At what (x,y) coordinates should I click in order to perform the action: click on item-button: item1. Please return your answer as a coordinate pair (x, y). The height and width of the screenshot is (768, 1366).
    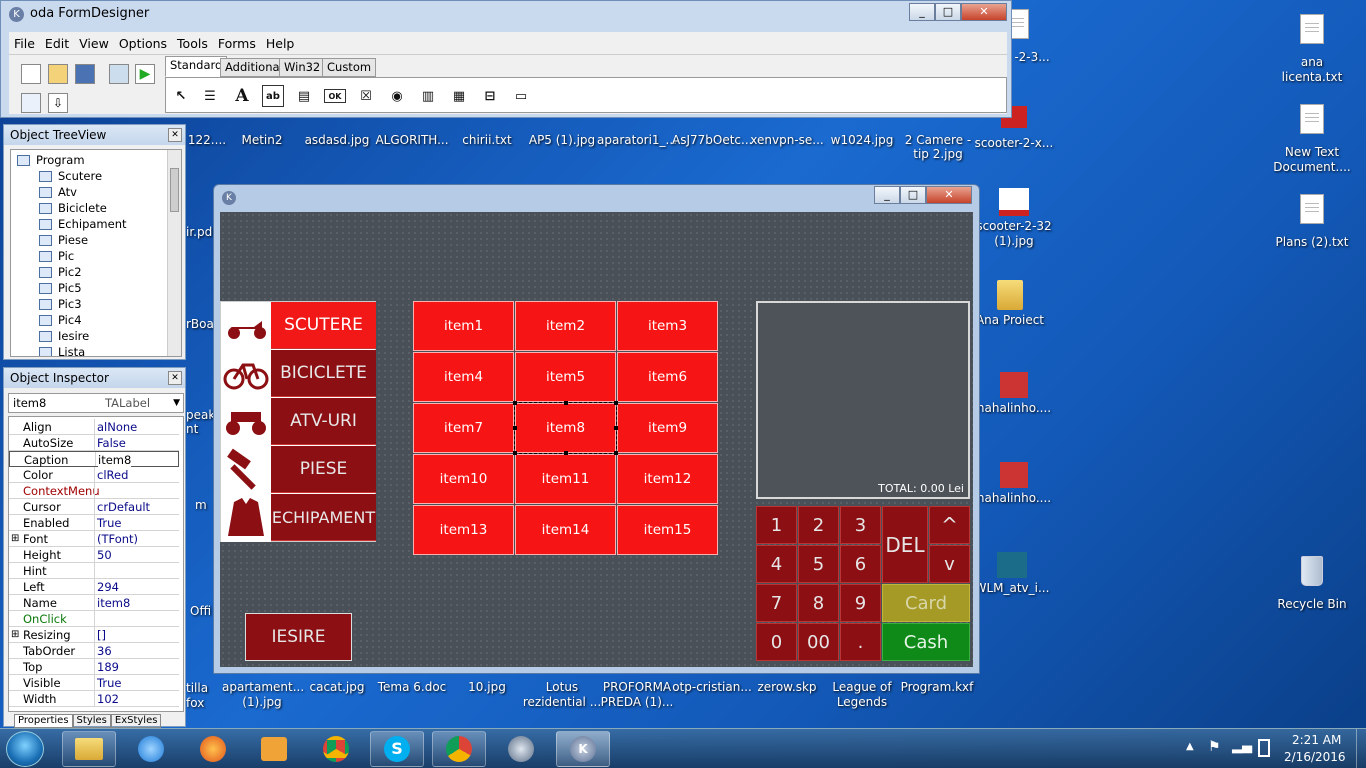
    Looking at the image, I should click on (463, 326).